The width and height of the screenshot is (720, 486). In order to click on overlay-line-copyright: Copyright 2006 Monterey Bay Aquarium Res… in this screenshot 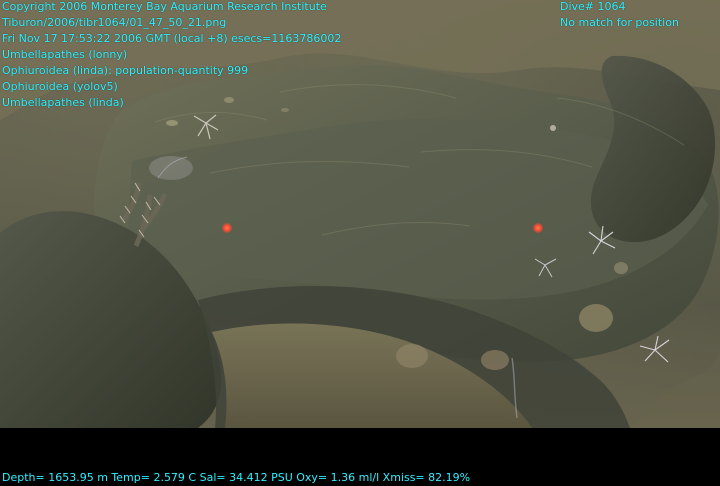, I will do `click(164, 6)`.